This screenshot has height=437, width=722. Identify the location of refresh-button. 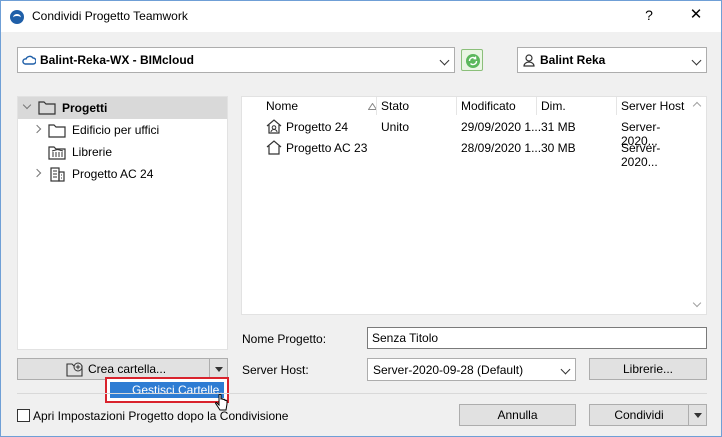
(472, 60).